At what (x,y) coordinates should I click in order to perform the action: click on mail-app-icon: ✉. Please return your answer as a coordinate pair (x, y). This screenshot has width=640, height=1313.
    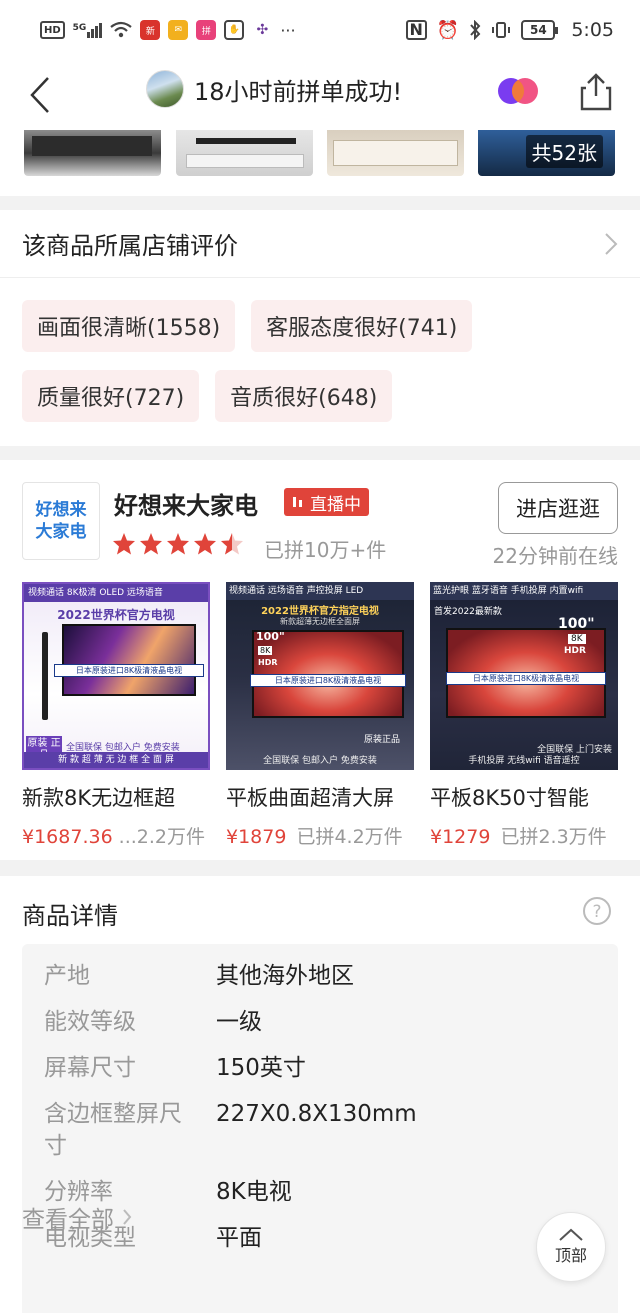
    Looking at the image, I should click on (178, 30).